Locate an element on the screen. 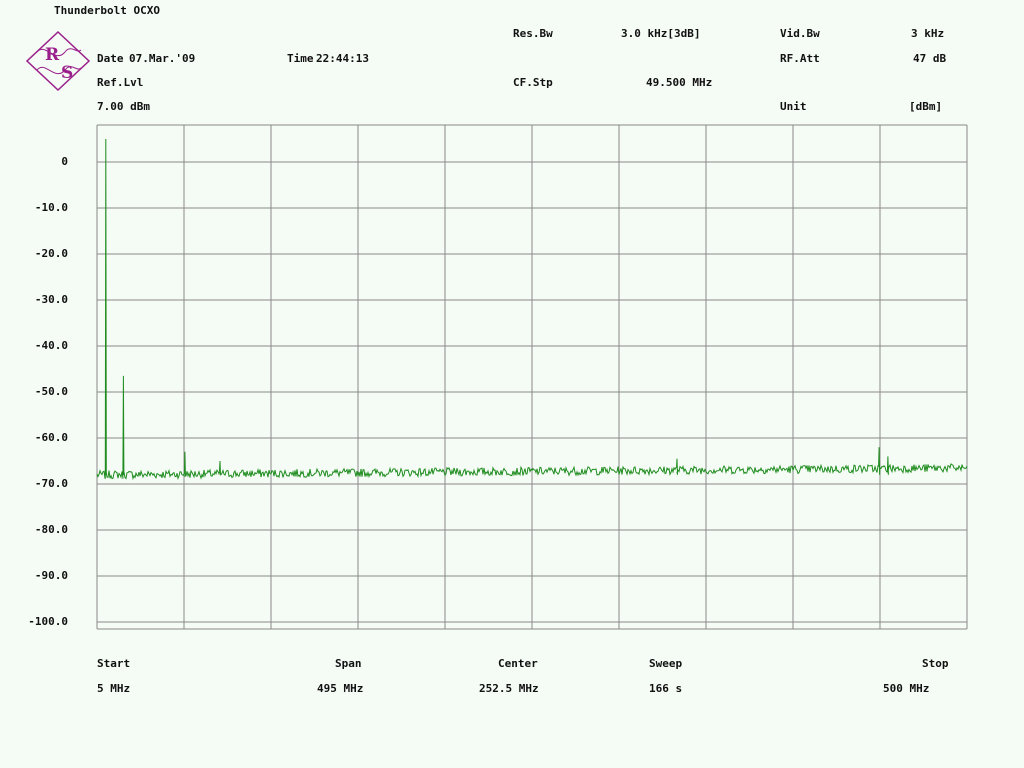  stop-label: Stop is located at coordinates (935, 663).